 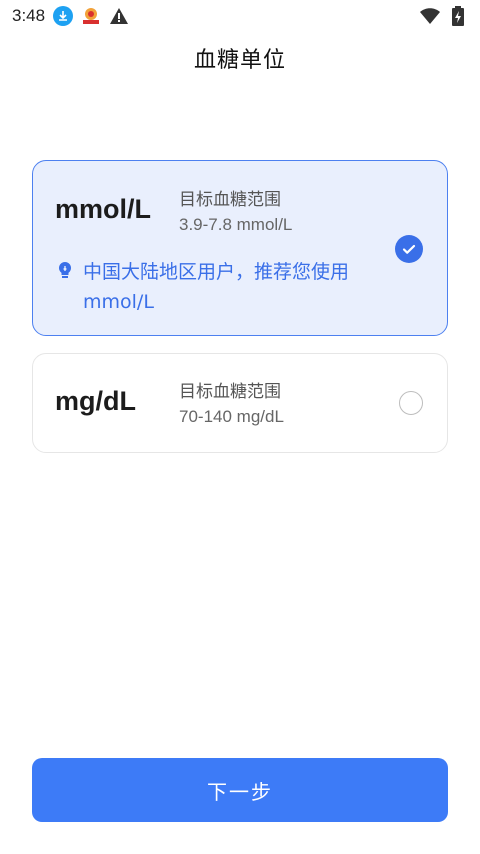 I want to click on checkmark-icon, so click(x=409, y=249).